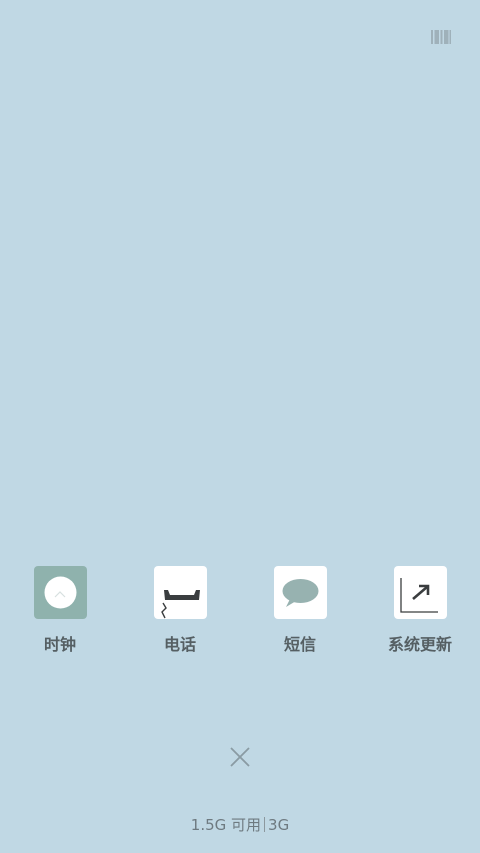 This screenshot has width=480, height=853. Describe the element at coordinates (419, 644) in the screenshot. I see `app-label-system-update: 系统更新` at that location.